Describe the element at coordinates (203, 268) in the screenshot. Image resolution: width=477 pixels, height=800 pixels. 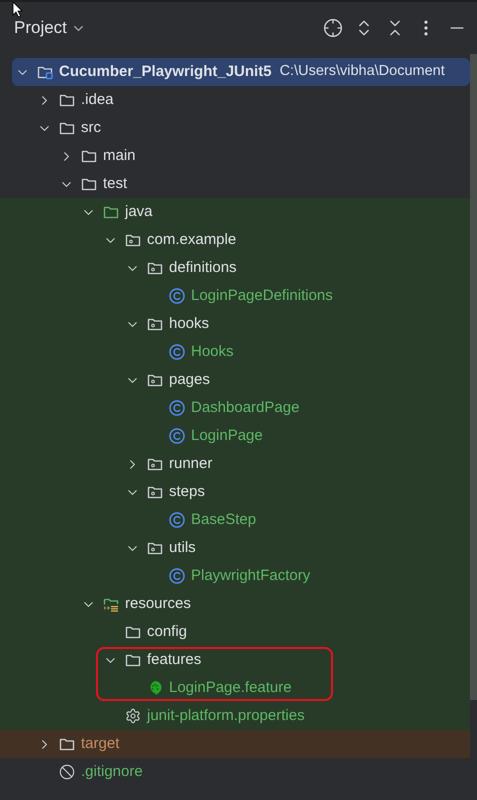
I see `node-label: definitions` at that location.